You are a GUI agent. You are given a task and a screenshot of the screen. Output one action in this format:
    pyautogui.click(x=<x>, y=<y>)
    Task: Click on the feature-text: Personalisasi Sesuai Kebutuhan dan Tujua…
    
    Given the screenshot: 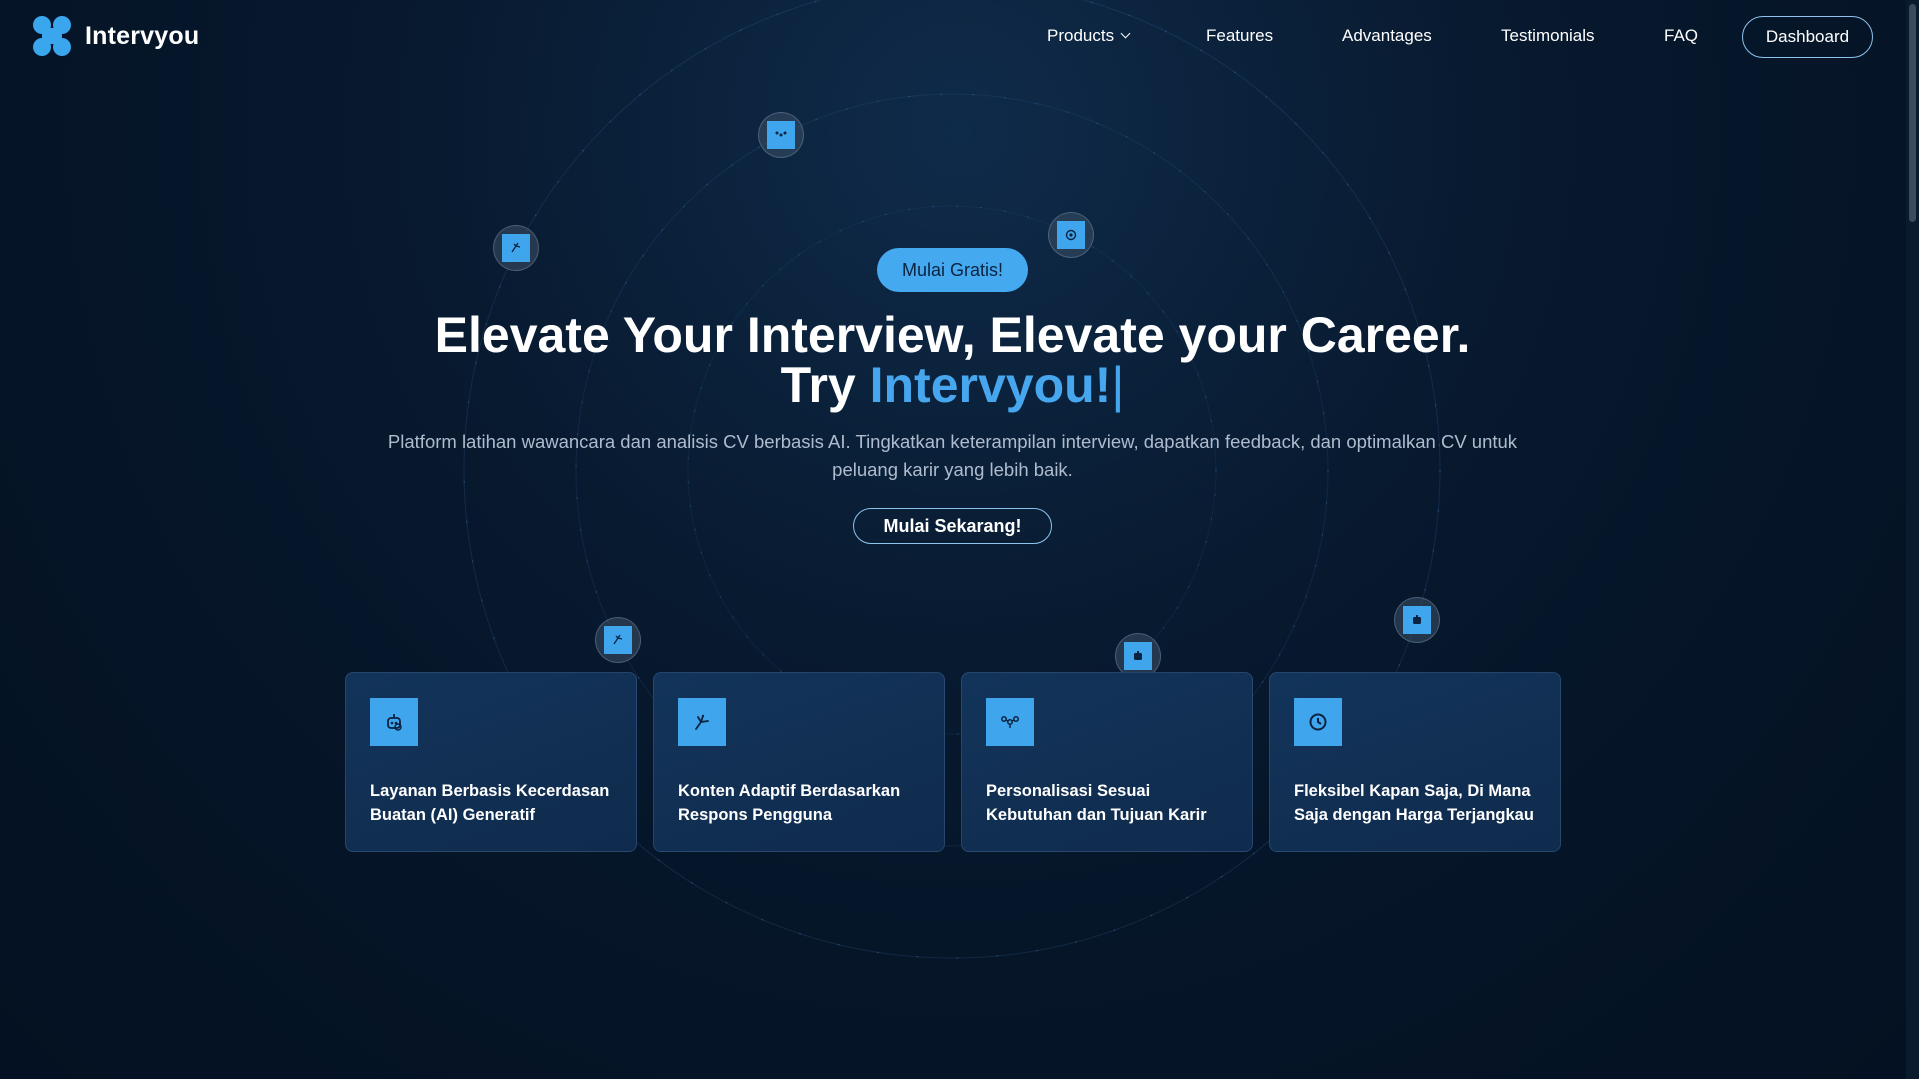 What is the action you would take?
    pyautogui.click(x=1096, y=803)
    